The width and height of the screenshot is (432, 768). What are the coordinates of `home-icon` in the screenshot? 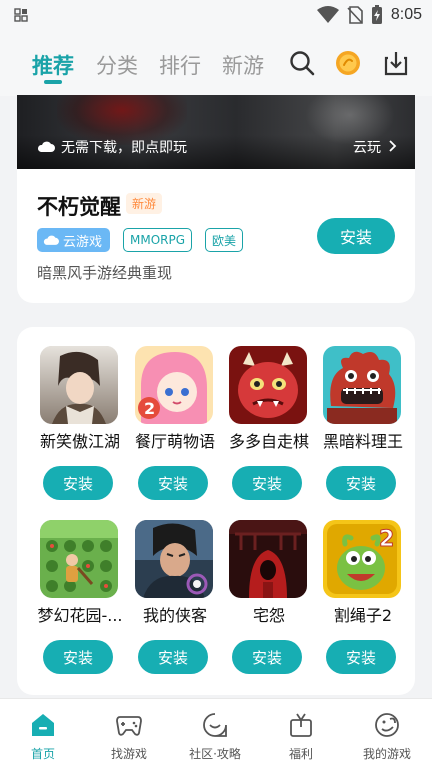 It's located at (43, 725).